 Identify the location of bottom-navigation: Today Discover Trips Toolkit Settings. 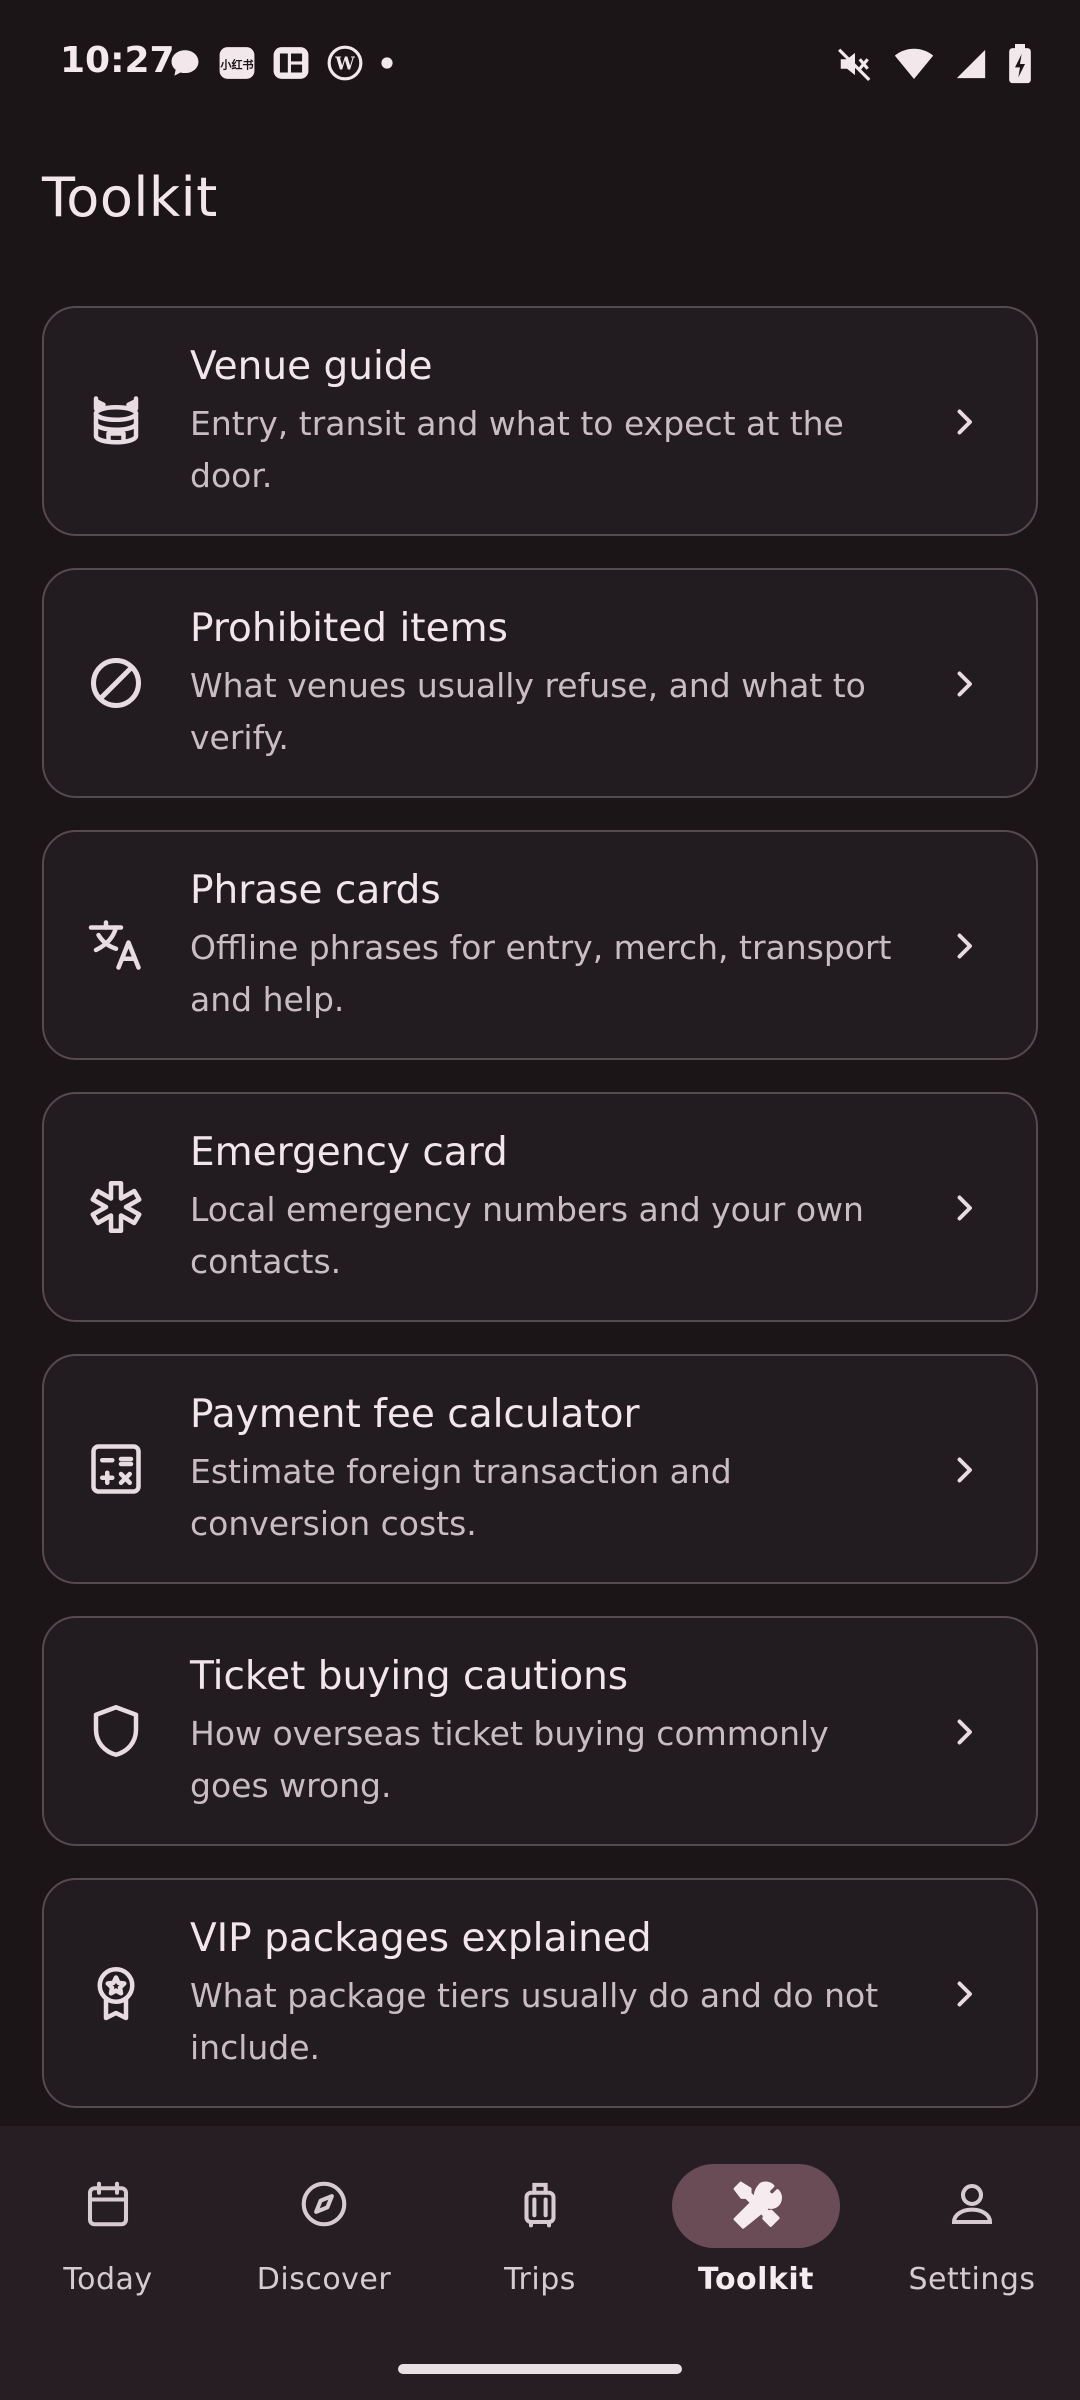
(540, 2263).